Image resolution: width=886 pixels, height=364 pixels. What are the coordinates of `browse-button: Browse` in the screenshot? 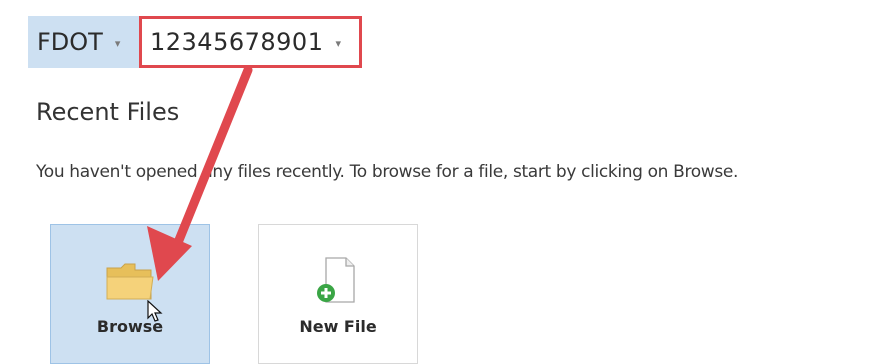 It's located at (130, 294).